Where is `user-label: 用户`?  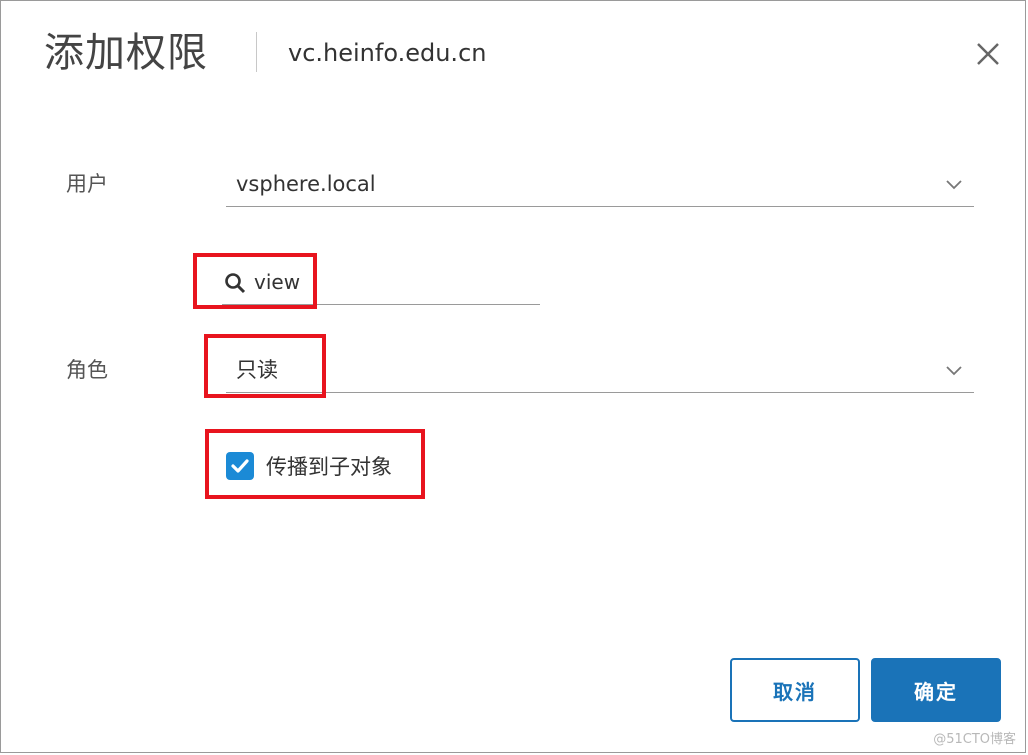
user-label: 用户 is located at coordinates (87, 184).